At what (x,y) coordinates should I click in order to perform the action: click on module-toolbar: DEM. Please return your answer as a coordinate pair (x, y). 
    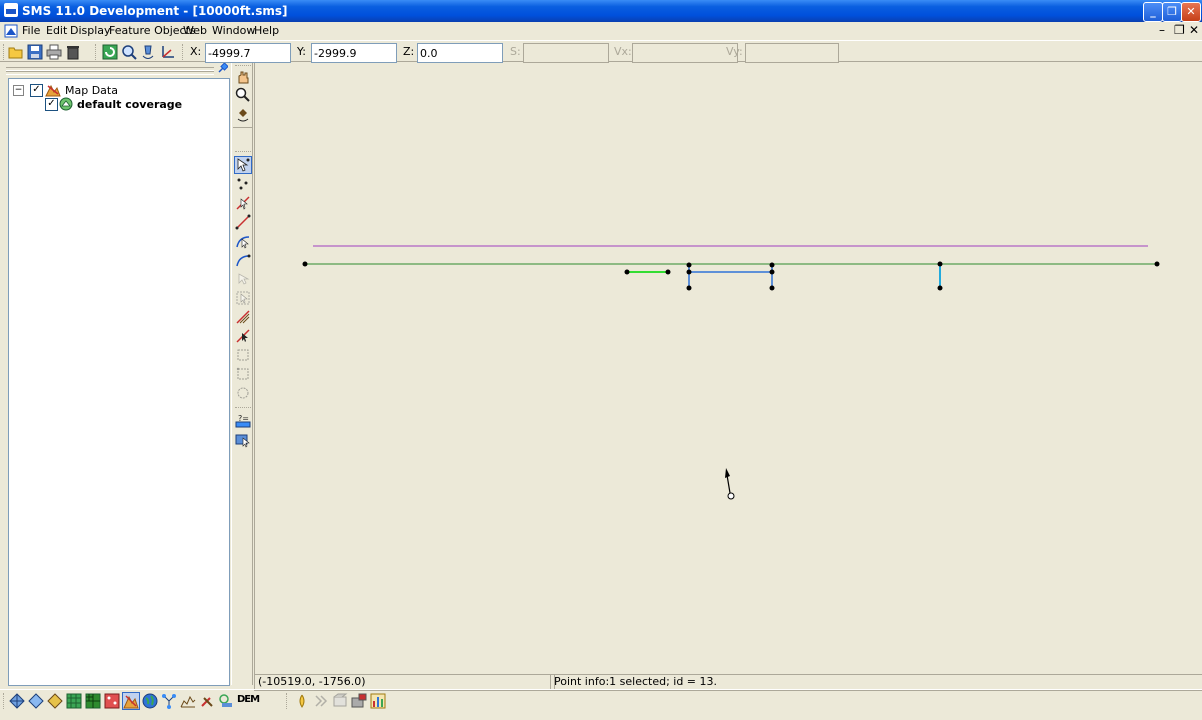
    Looking at the image, I should click on (601, 700).